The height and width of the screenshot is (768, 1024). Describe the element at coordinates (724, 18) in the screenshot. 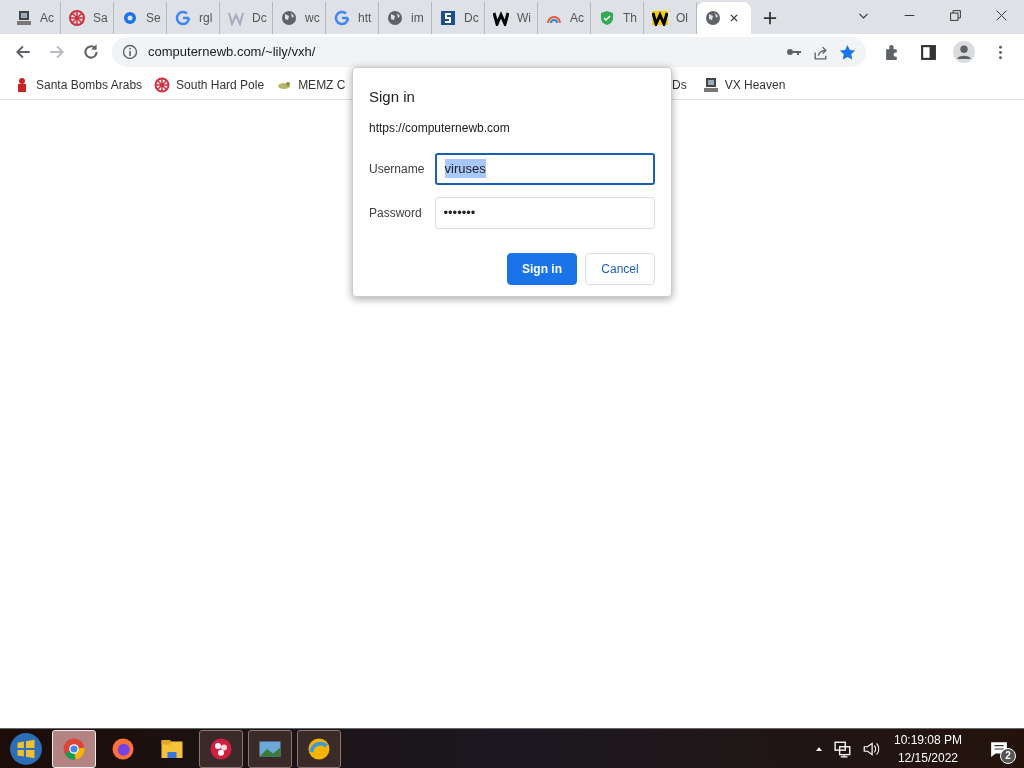

I see `browser-tab` at that location.